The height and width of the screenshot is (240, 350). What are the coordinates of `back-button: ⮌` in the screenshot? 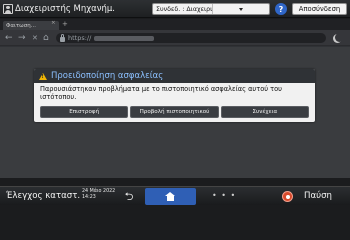 It's located at (129, 196).